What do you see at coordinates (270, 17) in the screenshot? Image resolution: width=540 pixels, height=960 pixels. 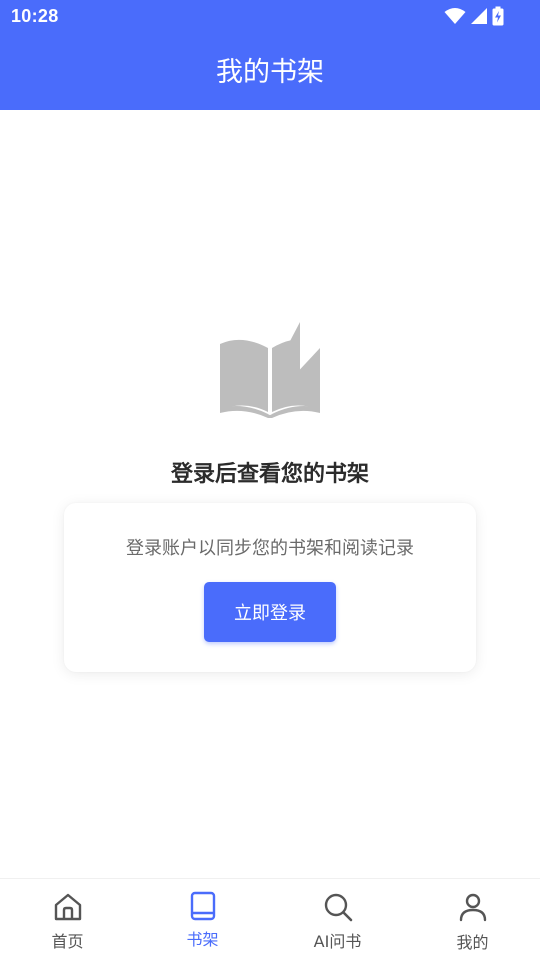 I see `status-bar: 10:28` at bounding box center [270, 17].